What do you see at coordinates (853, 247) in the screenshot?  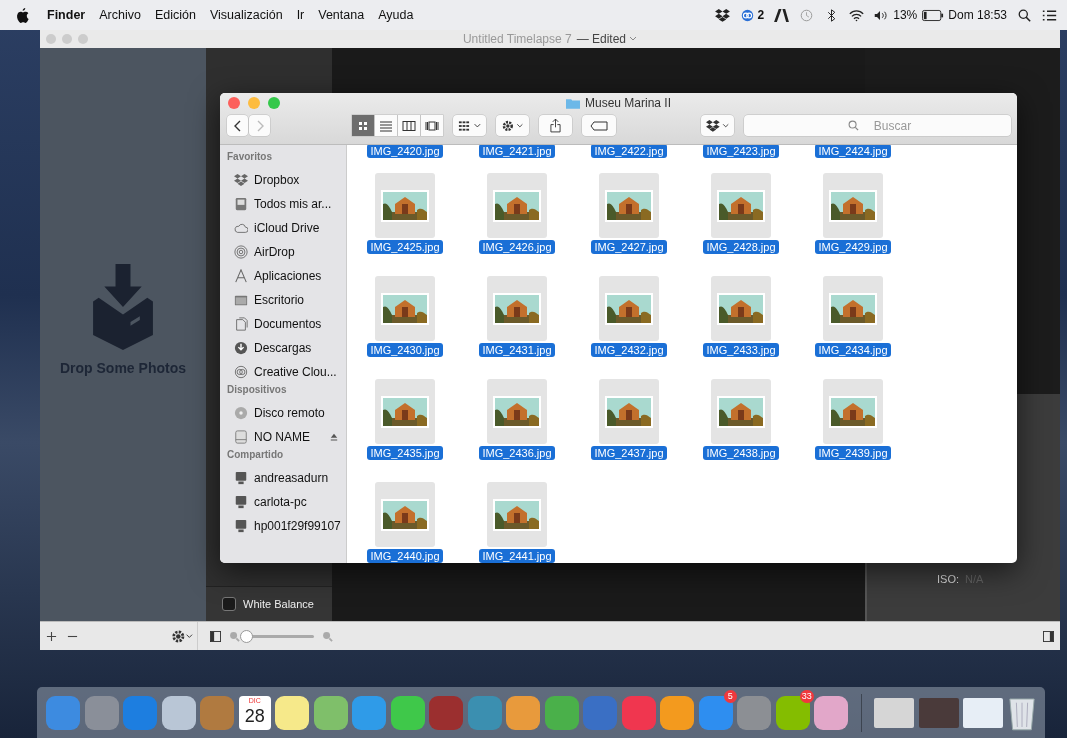 I see `file-name: IMG_2429.jpg` at bounding box center [853, 247].